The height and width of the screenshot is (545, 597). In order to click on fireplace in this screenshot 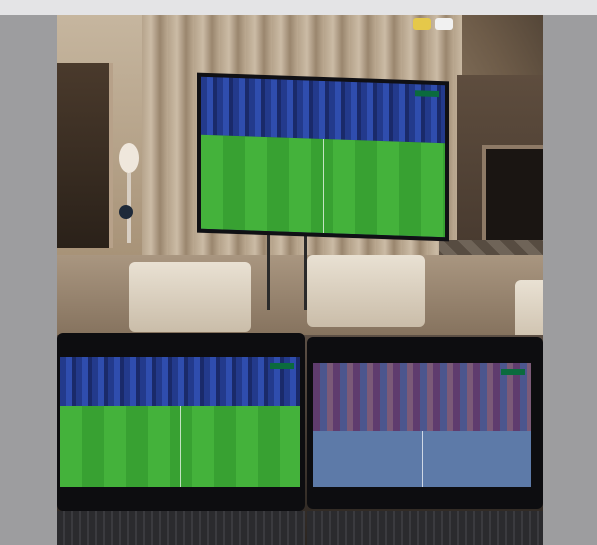, I will do `click(512, 199)`.